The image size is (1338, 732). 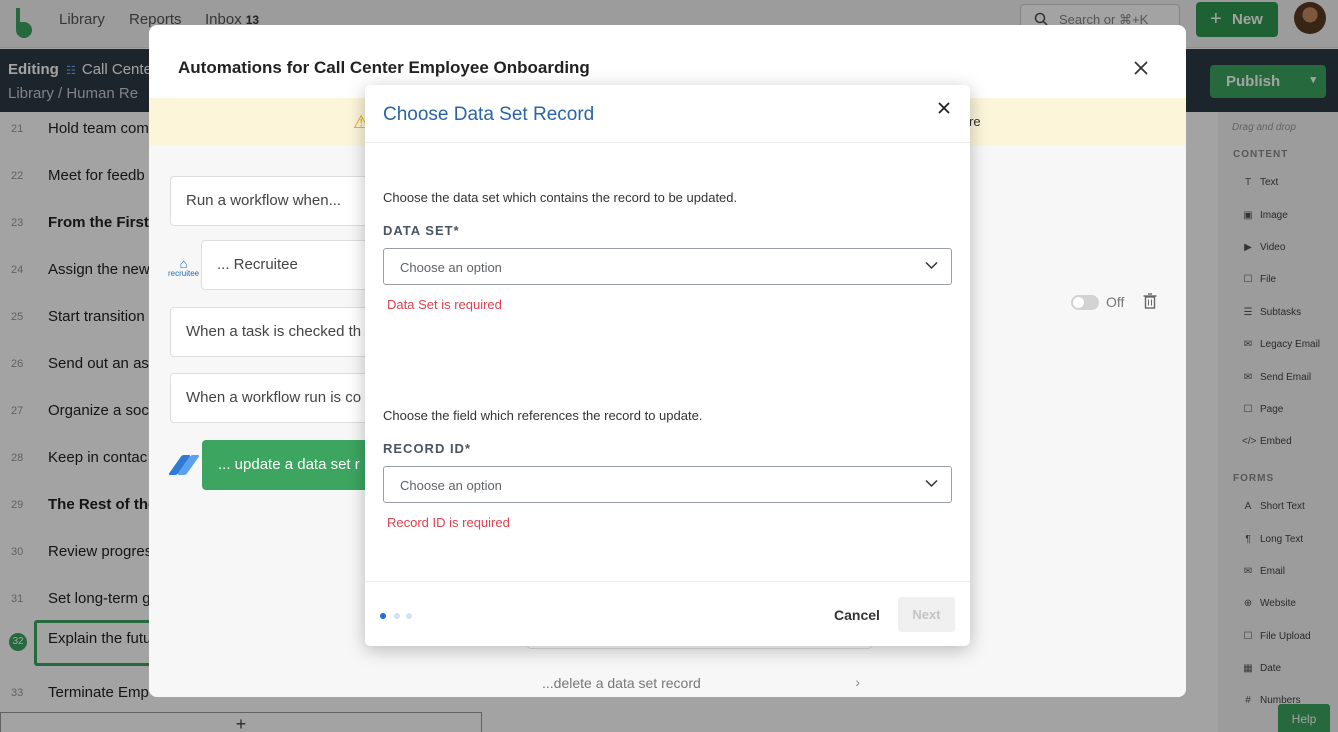 What do you see at coordinates (444, 304) in the screenshot?
I see `dataset-error: Data Set is required` at bounding box center [444, 304].